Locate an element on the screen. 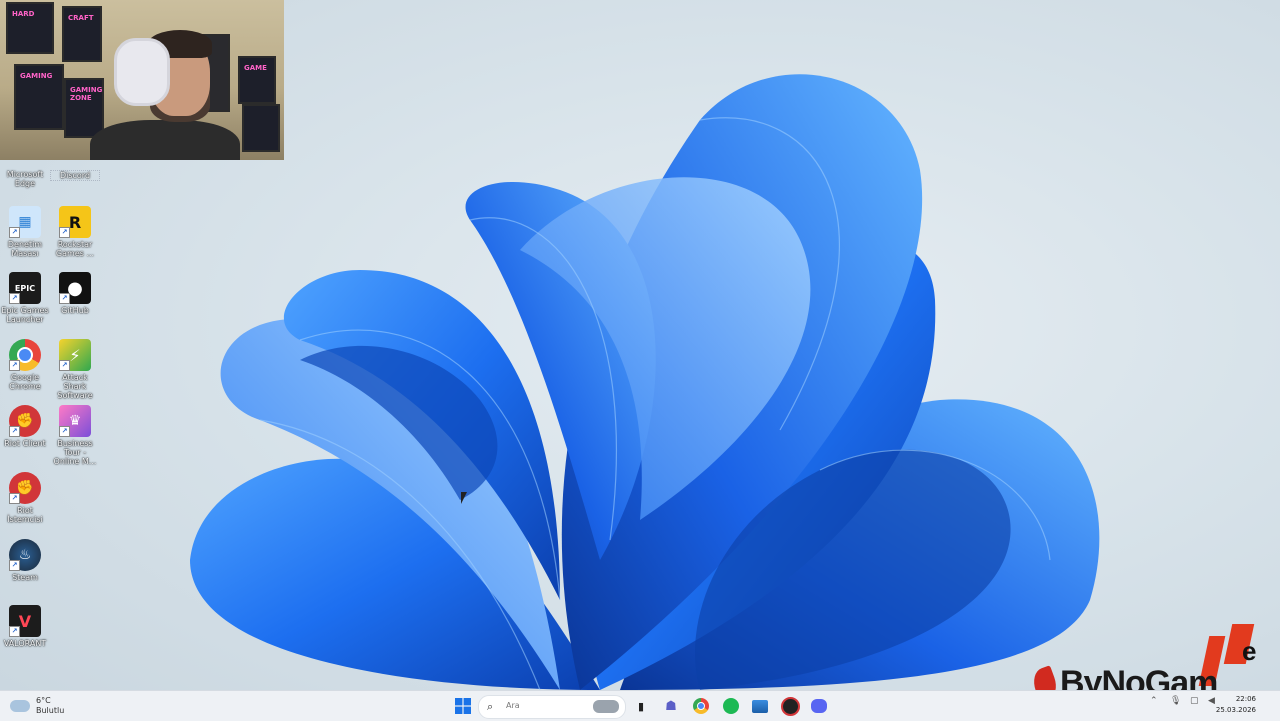 Image resolution: width=1280 pixels, height=721 pixels. search-highlight-icon is located at coordinates (606, 706).